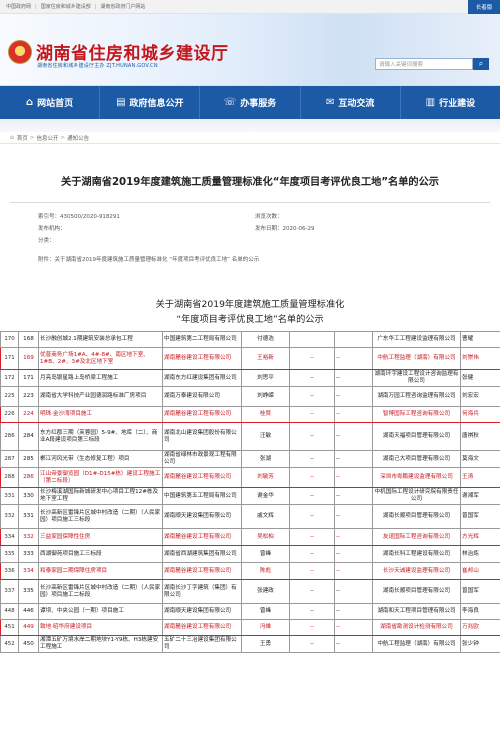  I want to click on supervisor-company: 中航工程监理（湖南）有限公司, so click(416, 358).